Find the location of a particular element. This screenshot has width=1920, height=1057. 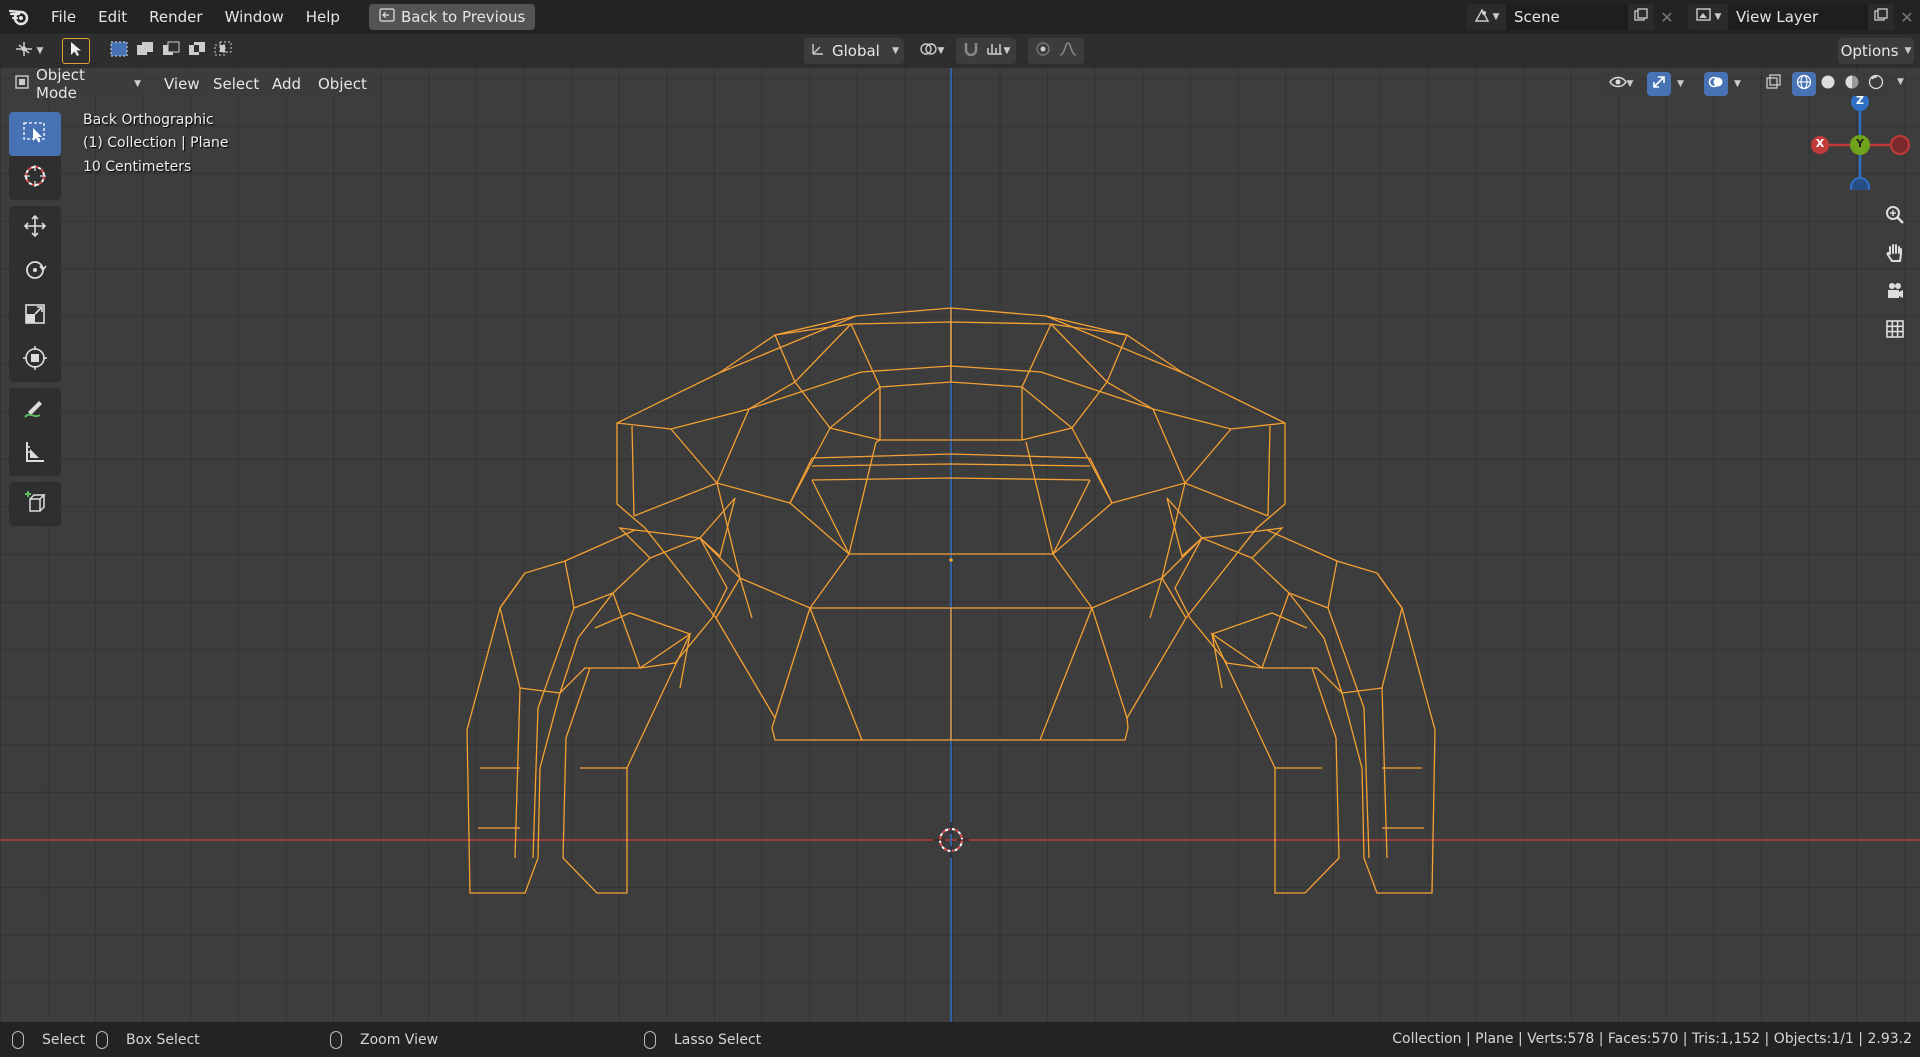

grid-scale-label: 10 Centimeters is located at coordinates (137, 167).